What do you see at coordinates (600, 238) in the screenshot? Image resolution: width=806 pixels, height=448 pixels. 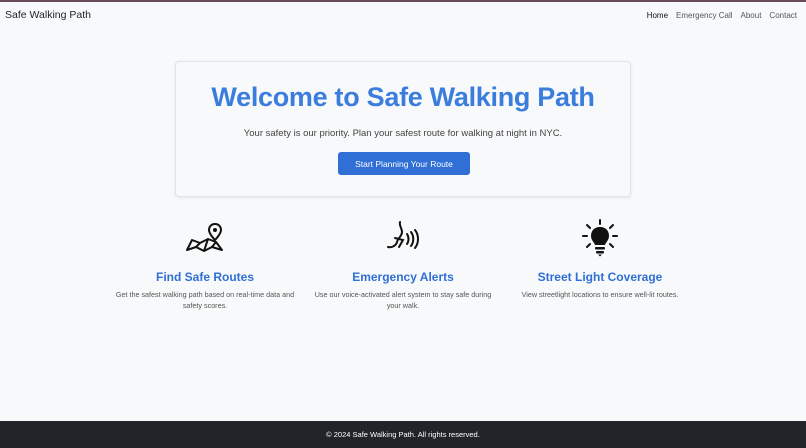 I see `light-bulb-icon` at bounding box center [600, 238].